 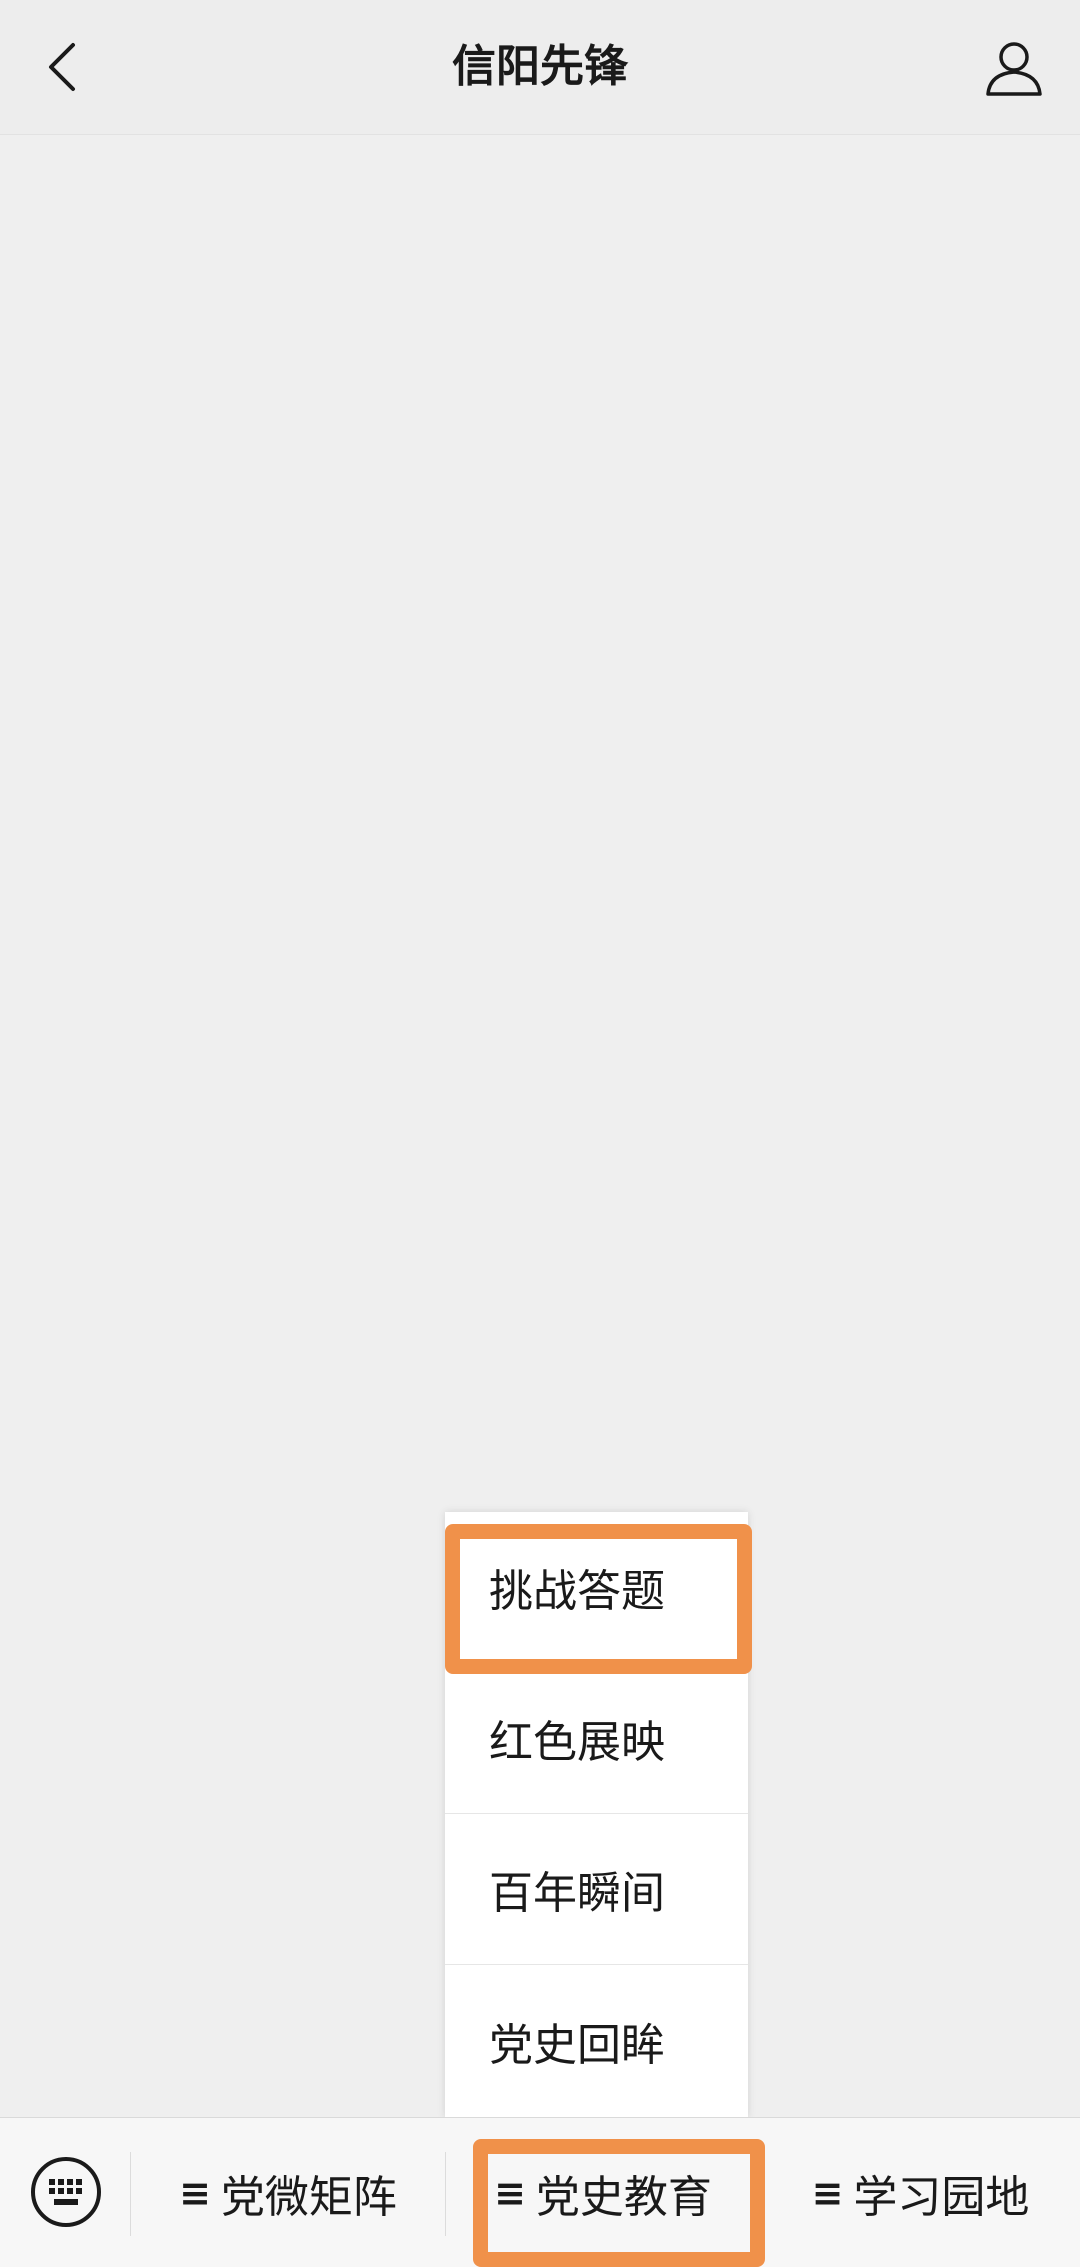 I want to click on submenu-item-label: 挑战答题, so click(x=577, y=1591).